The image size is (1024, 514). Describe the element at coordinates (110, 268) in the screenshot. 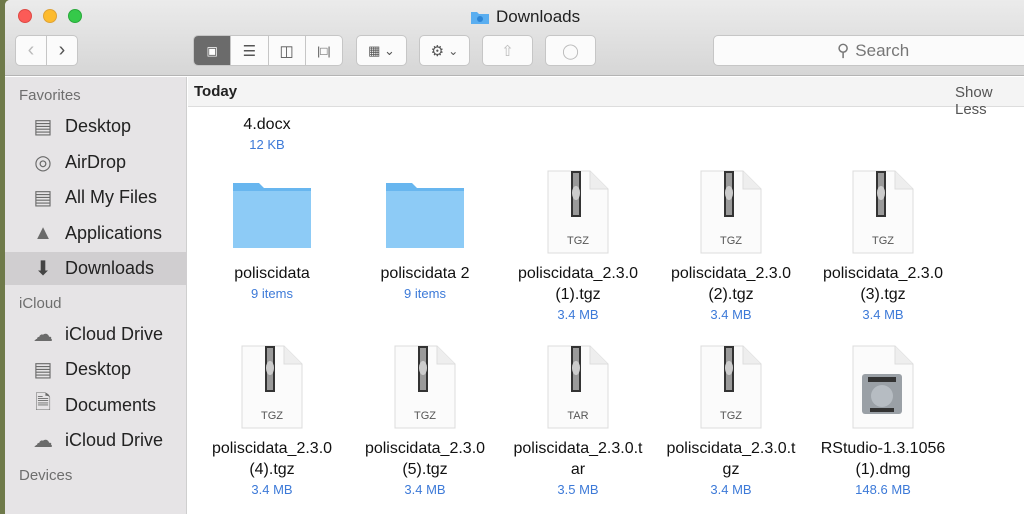

I see `sidebar-item-label: Downloads` at that location.